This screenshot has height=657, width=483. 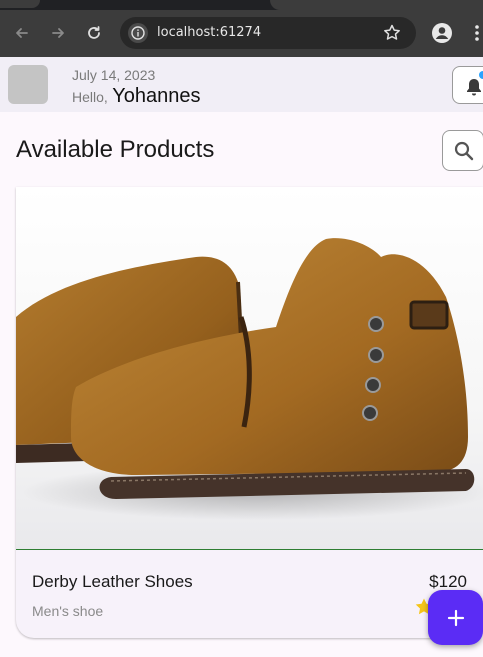 I want to click on kebab-menu-icon, so click(x=476, y=33).